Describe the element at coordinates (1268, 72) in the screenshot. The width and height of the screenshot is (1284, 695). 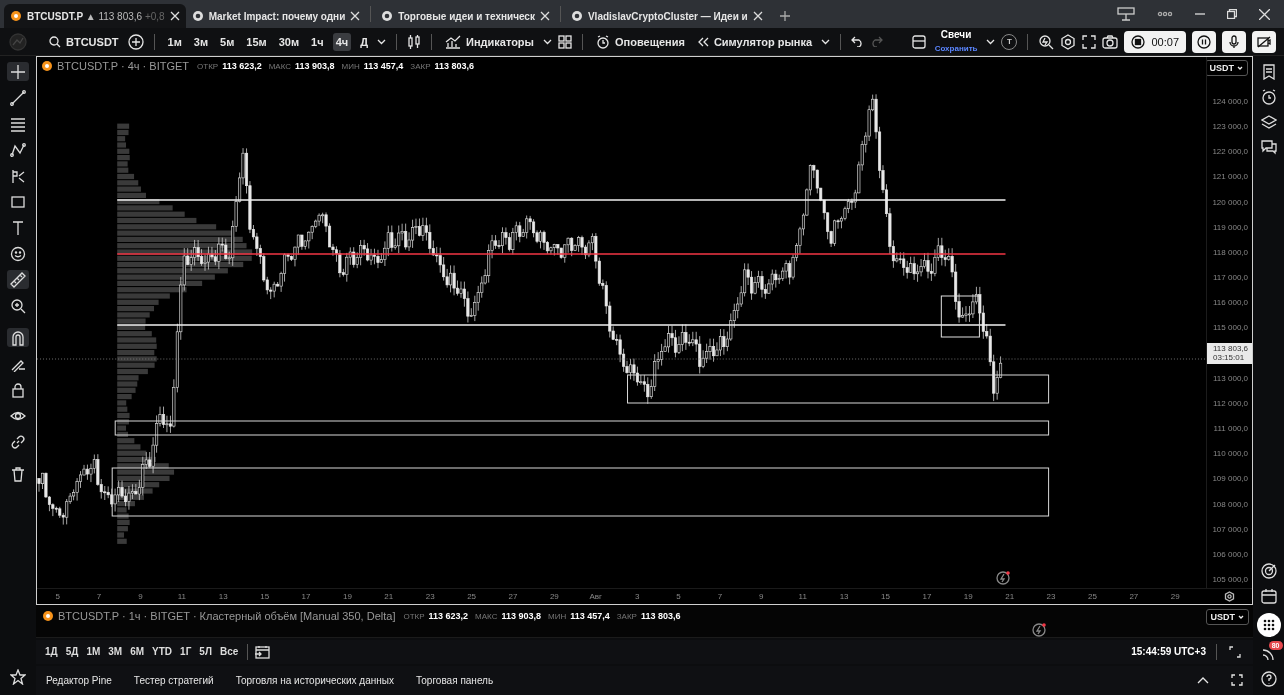
I see `watchlist-icon` at that location.